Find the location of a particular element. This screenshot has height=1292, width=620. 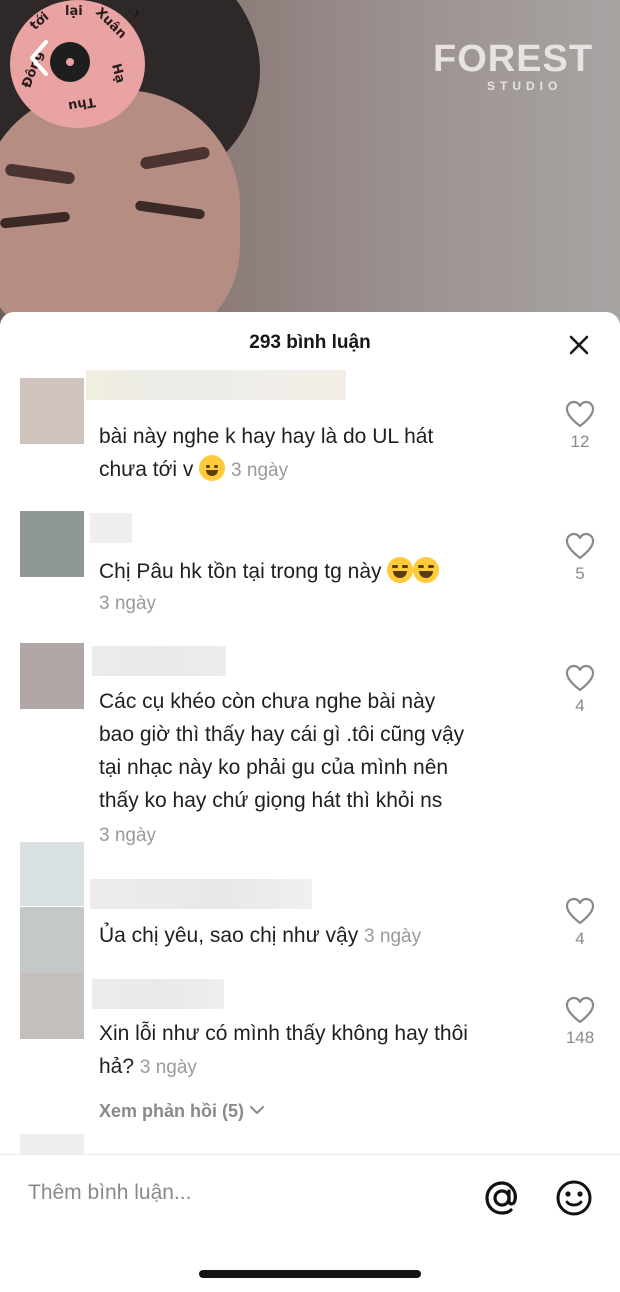

comment-text: Chị Pâu hk tồn tại trong tg này is located at coordinates (319, 571).